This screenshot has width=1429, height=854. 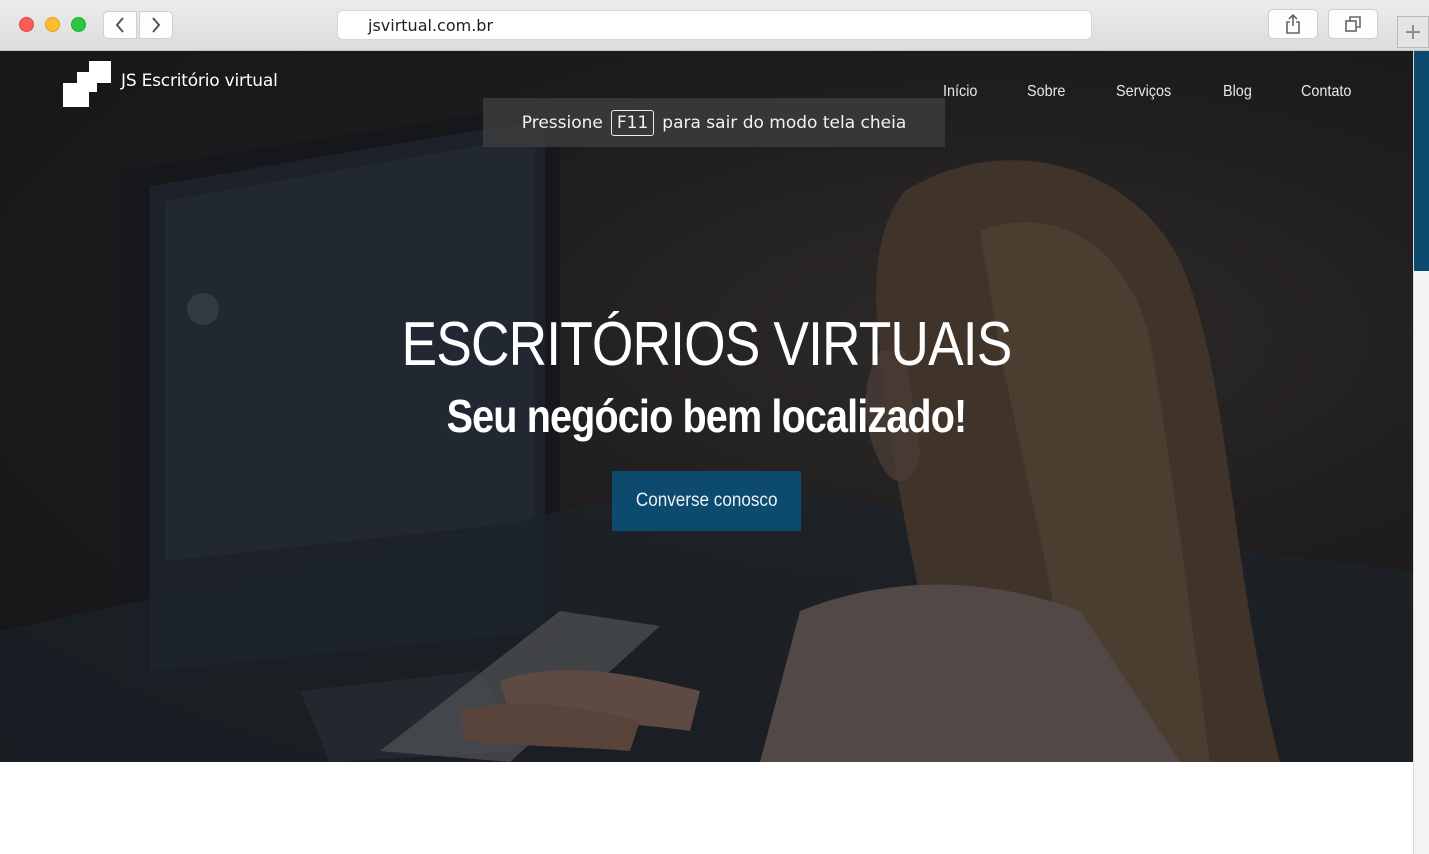 What do you see at coordinates (199, 81) in the screenshot?
I see `logo-text: JS Escritório virtual` at bounding box center [199, 81].